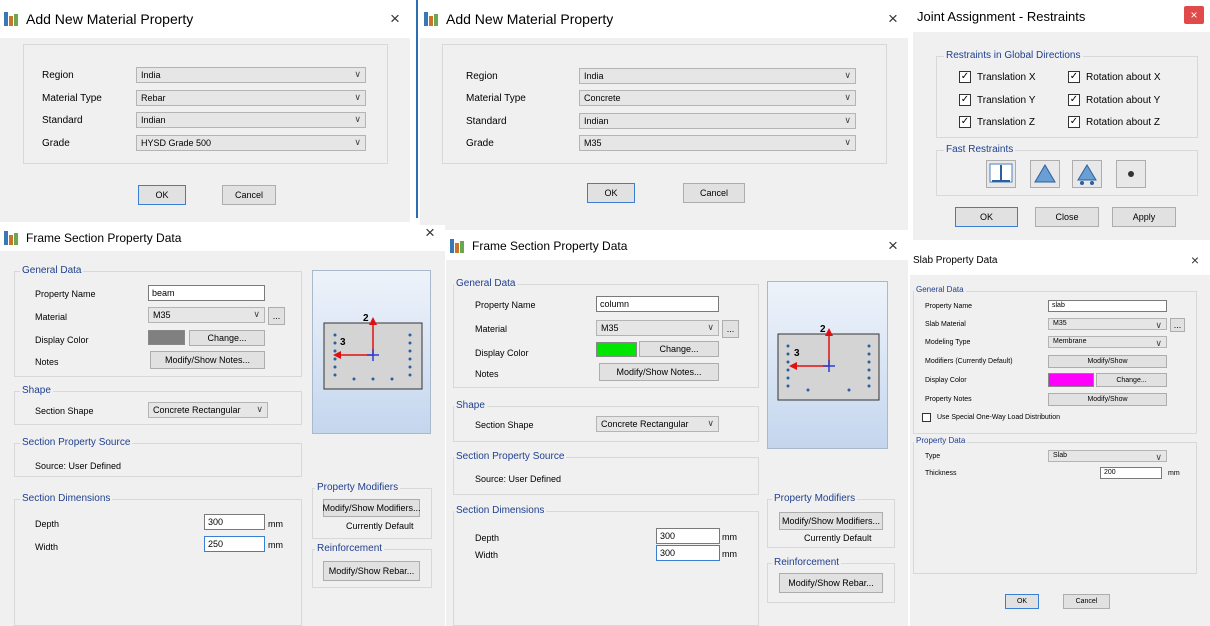 This screenshot has height=626, width=1210. What do you see at coordinates (1131, 473) in the screenshot?
I see `thickness-input: 200` at bounding box center [1131, 473].